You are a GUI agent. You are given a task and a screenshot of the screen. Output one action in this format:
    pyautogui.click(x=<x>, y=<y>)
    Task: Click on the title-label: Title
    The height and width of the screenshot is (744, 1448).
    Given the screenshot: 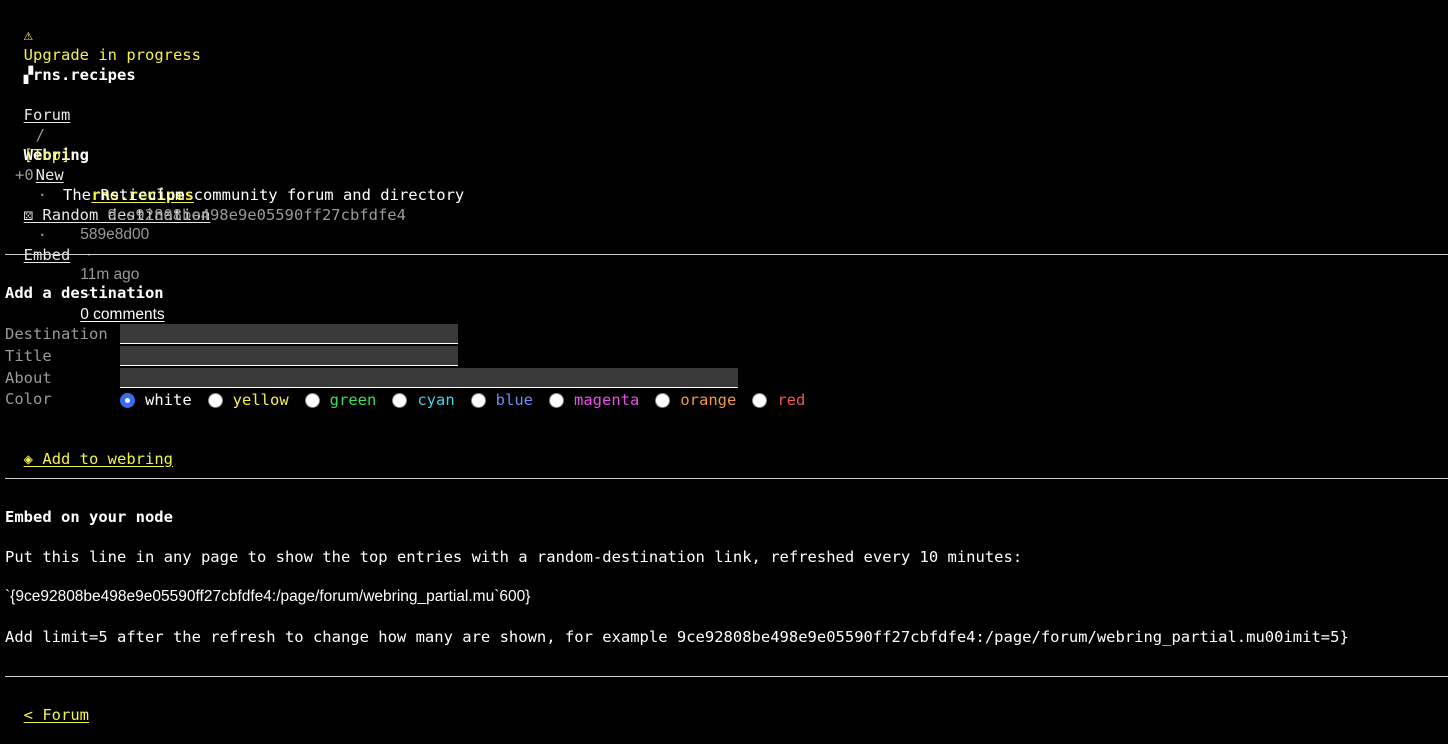 What is the action you would take?
    pyautogui.click(x=28, y=356)
    